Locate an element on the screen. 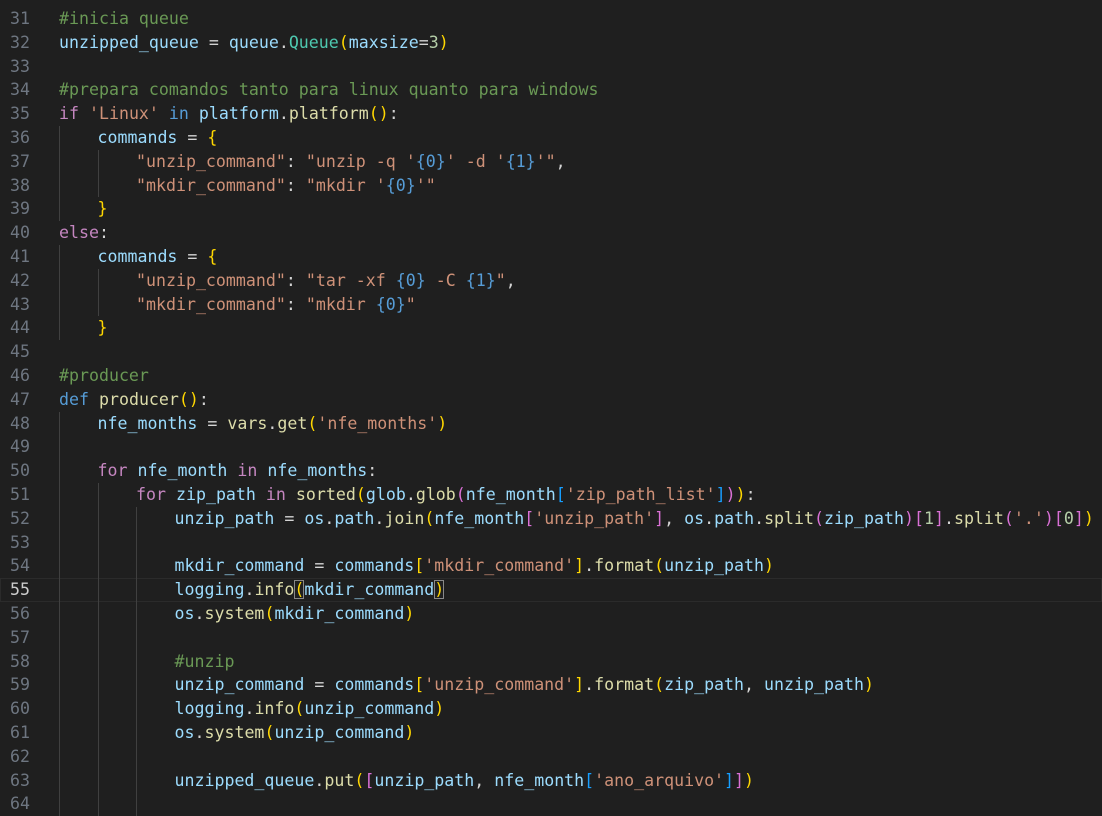  code-line: 36 commands = { is located at coordinates (551, 138).